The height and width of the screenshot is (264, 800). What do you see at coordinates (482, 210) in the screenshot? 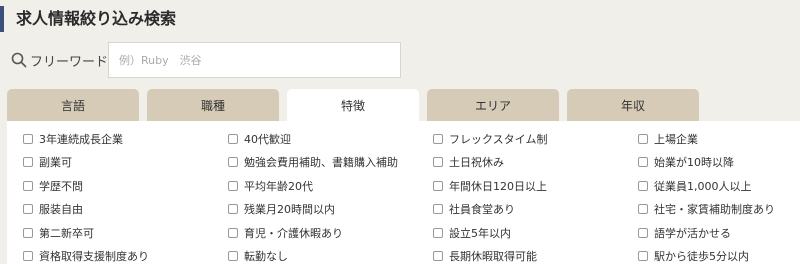
I see `feature-option-label: 社員食堂あり` at bounding box center [482, 210].